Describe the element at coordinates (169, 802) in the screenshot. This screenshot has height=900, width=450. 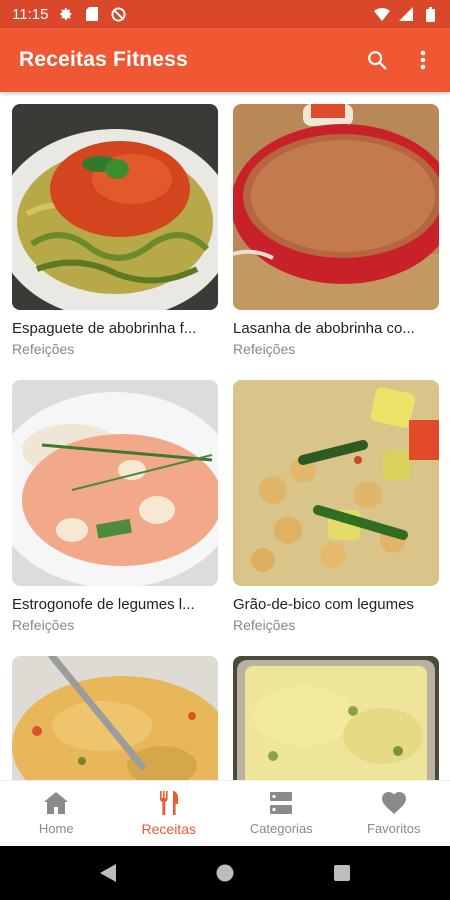
I see `fork-knife-icon` at that location.